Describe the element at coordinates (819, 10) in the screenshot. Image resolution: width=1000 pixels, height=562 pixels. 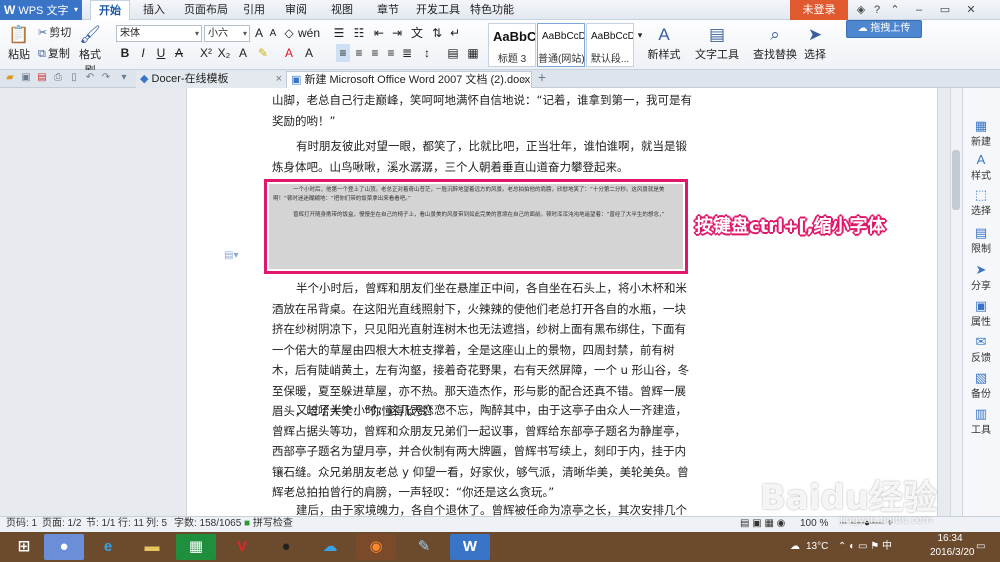
I see `login-button: 未登录` at that location.